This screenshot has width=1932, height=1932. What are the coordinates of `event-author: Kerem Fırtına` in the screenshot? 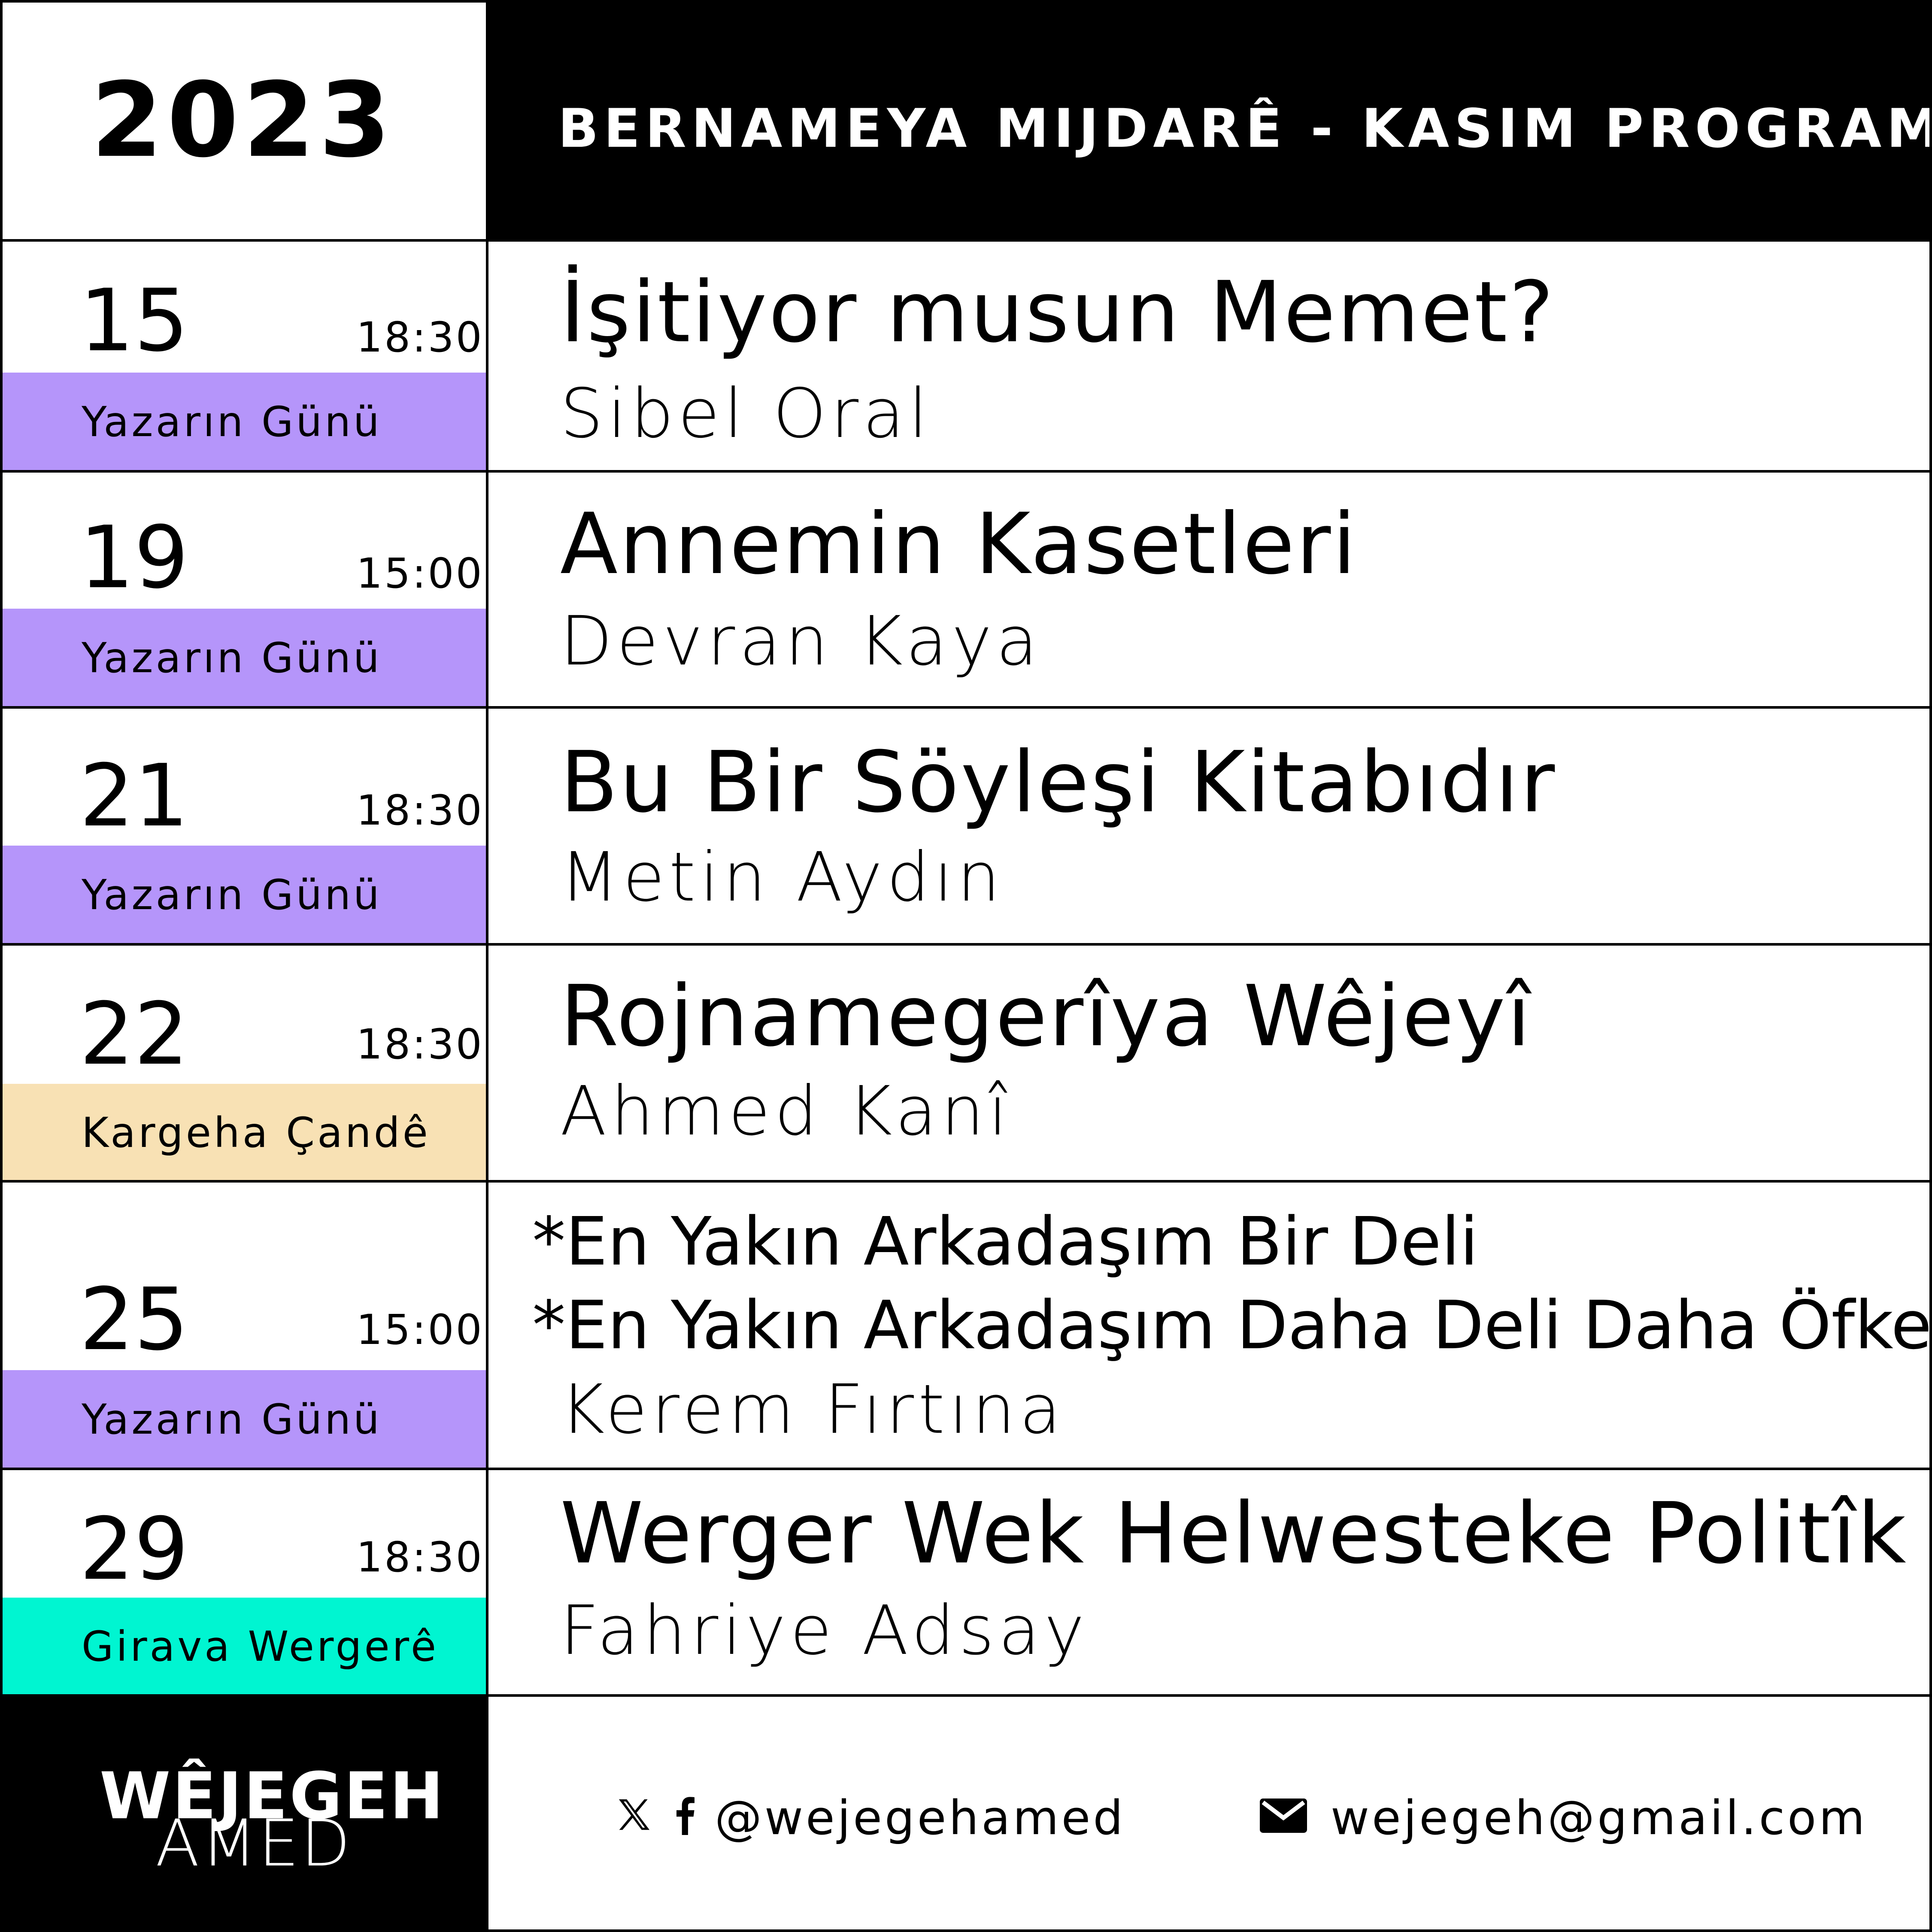 It's located at (812, 1409).